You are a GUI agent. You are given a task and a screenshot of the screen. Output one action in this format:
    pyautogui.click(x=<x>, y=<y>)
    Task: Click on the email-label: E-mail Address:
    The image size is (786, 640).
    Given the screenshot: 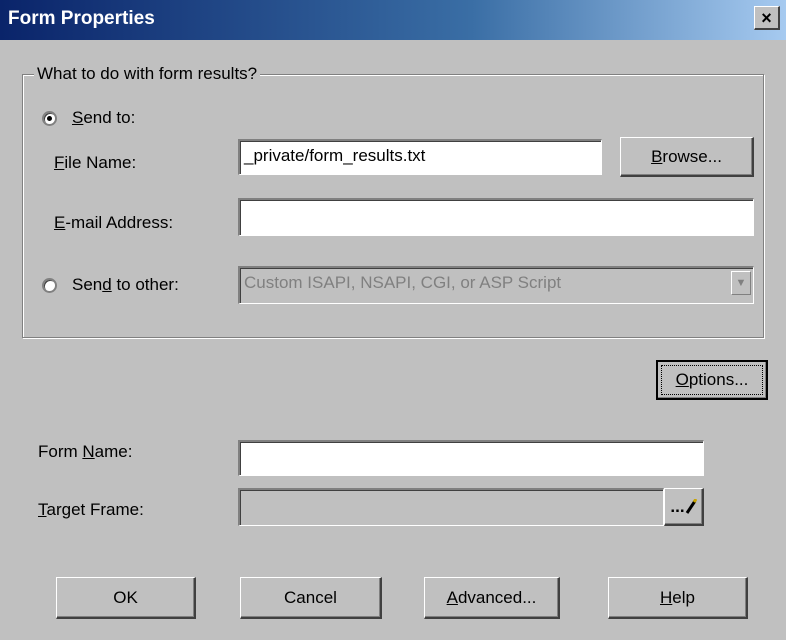 What is the action you would take?
    pyautogui.click(x=114, y=222)
    